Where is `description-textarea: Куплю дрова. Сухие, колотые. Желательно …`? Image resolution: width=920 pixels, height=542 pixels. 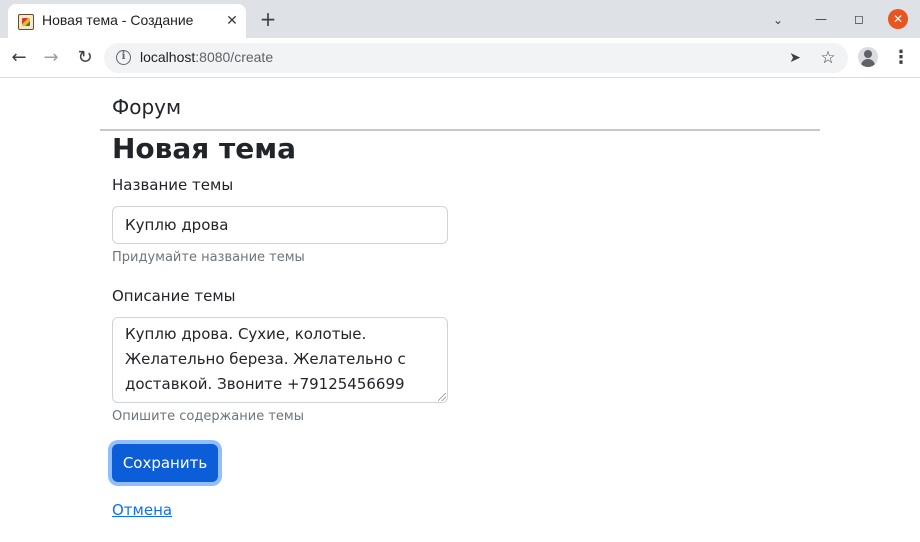 description-textarea: Куплю дрова. Сухие, колотые. Желательно … is located at coordinates (280, 360).